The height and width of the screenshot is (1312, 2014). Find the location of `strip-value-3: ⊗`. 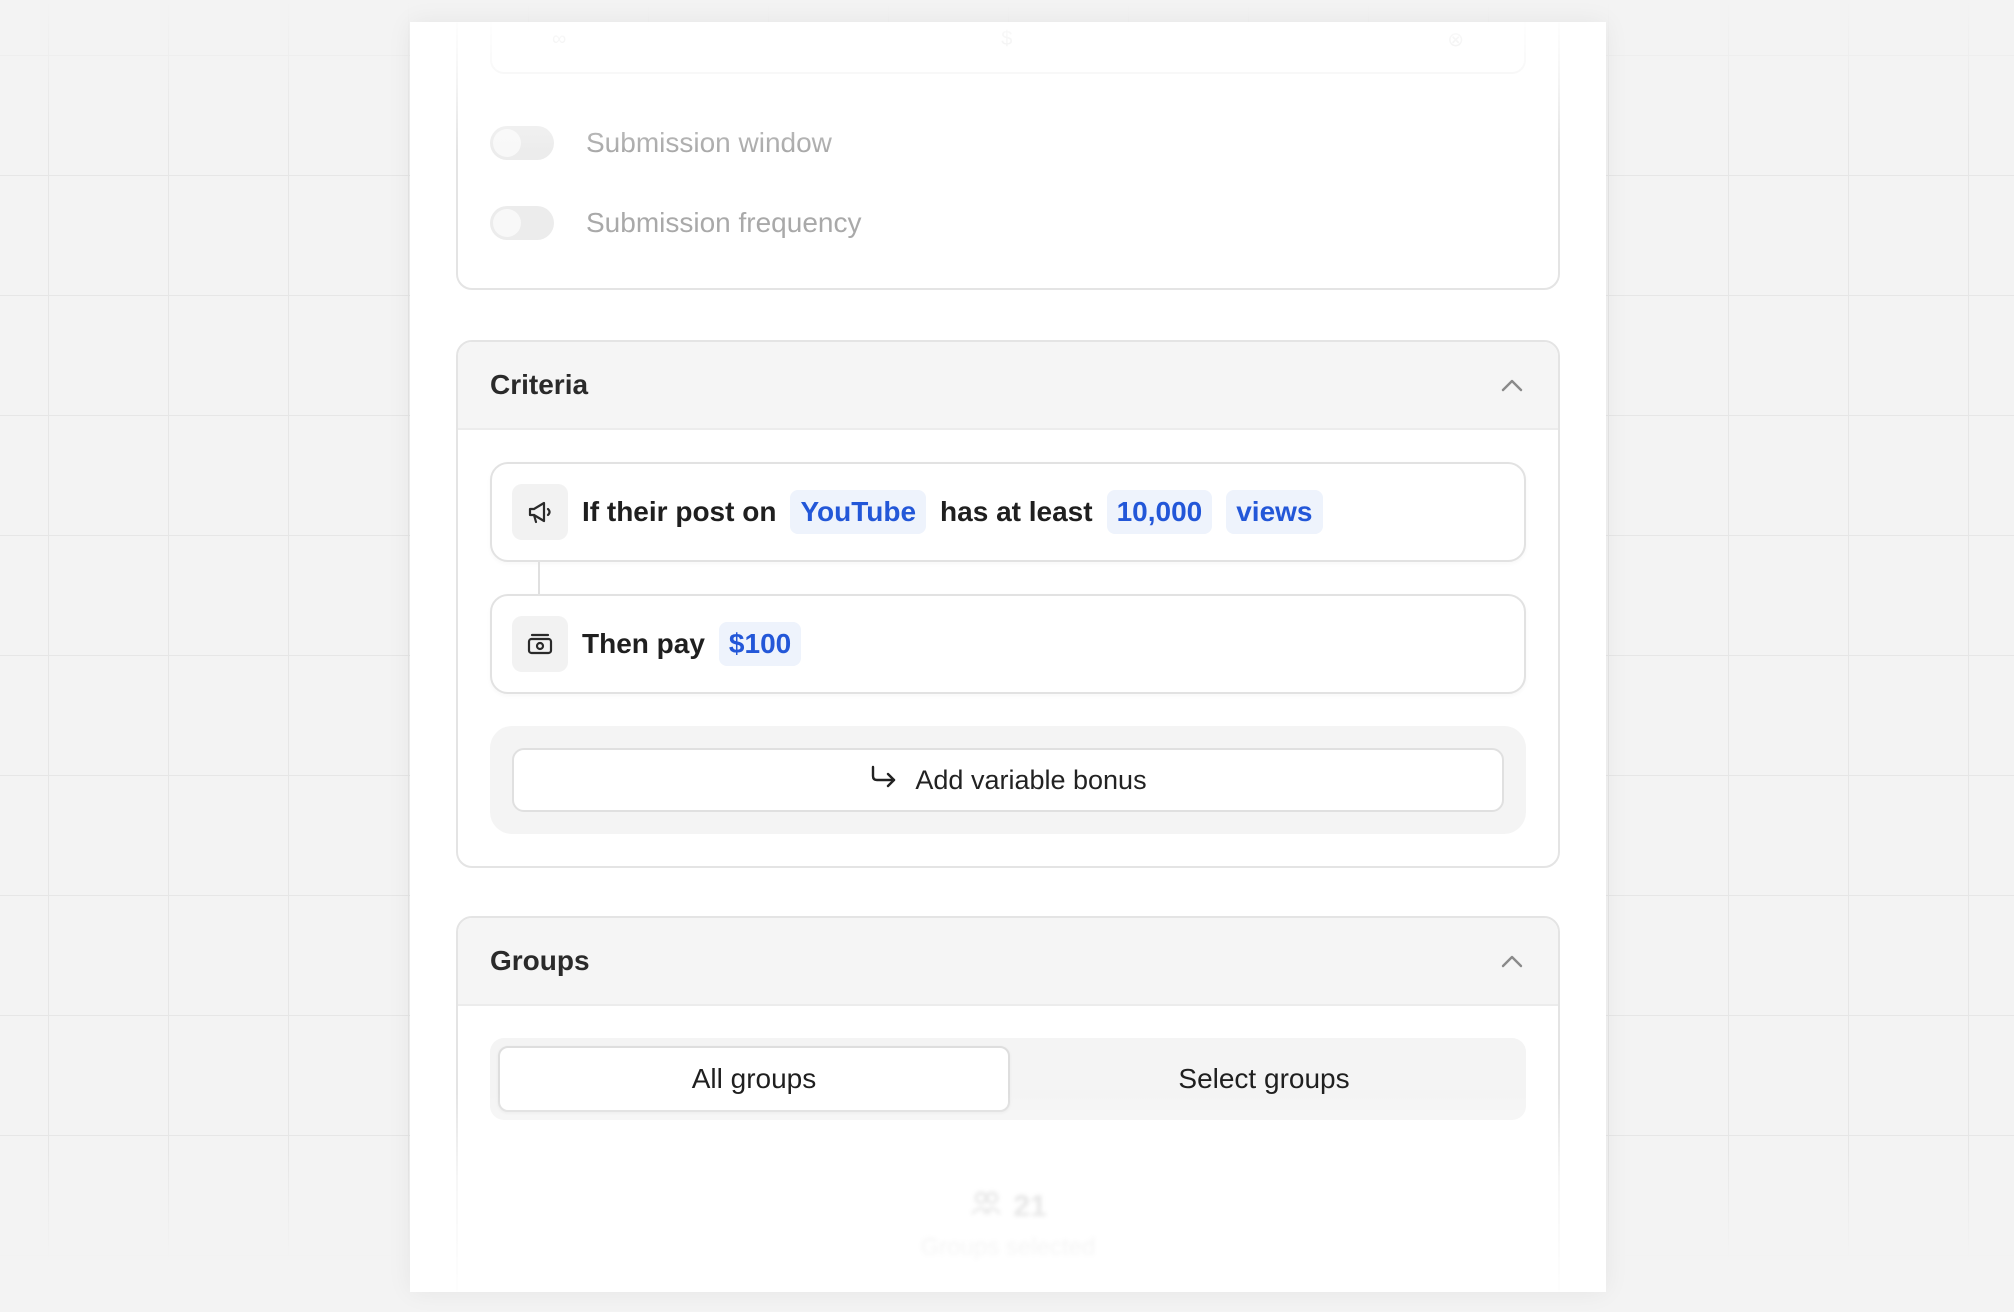

strip-value-3: ⊗ is located at coordinates (1455, 39).